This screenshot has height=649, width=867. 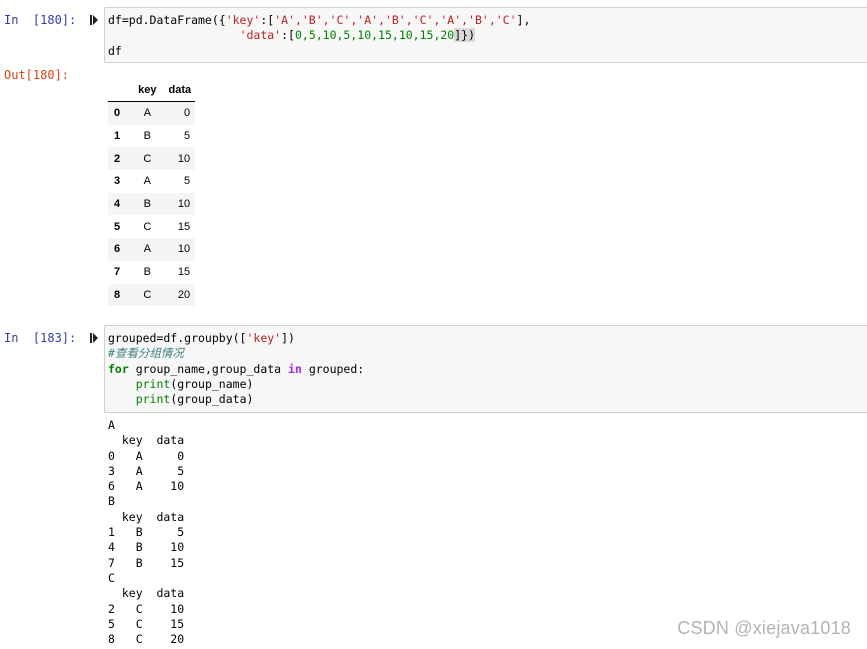 I want to click on table-header-row: key data, so click(x=152, y=90).